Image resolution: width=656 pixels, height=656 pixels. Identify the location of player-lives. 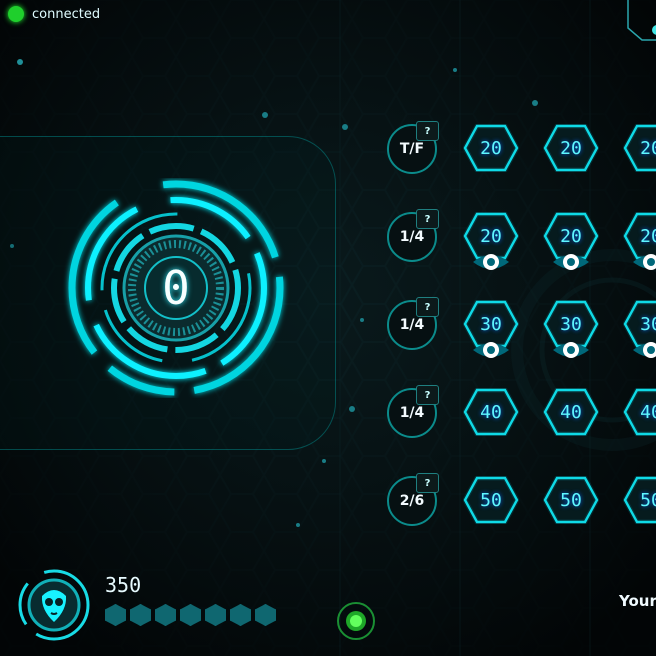
(190, 615).